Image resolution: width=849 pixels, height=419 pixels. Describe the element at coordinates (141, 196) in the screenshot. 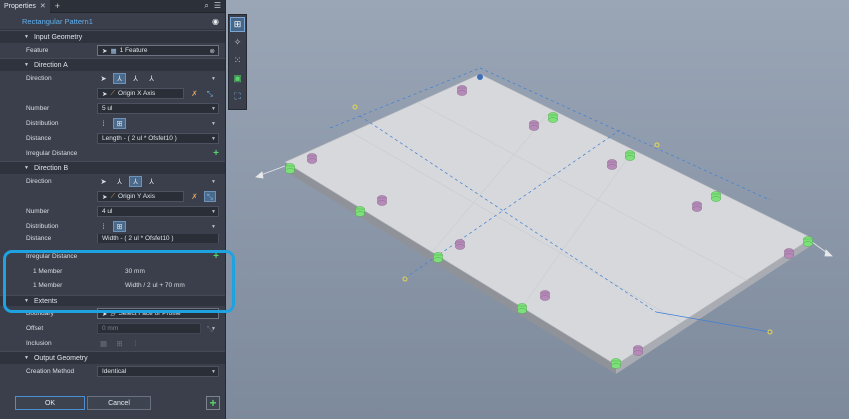

I see `axis-b-selector: ➤ ⟋ Origin Y Axis` at that location.